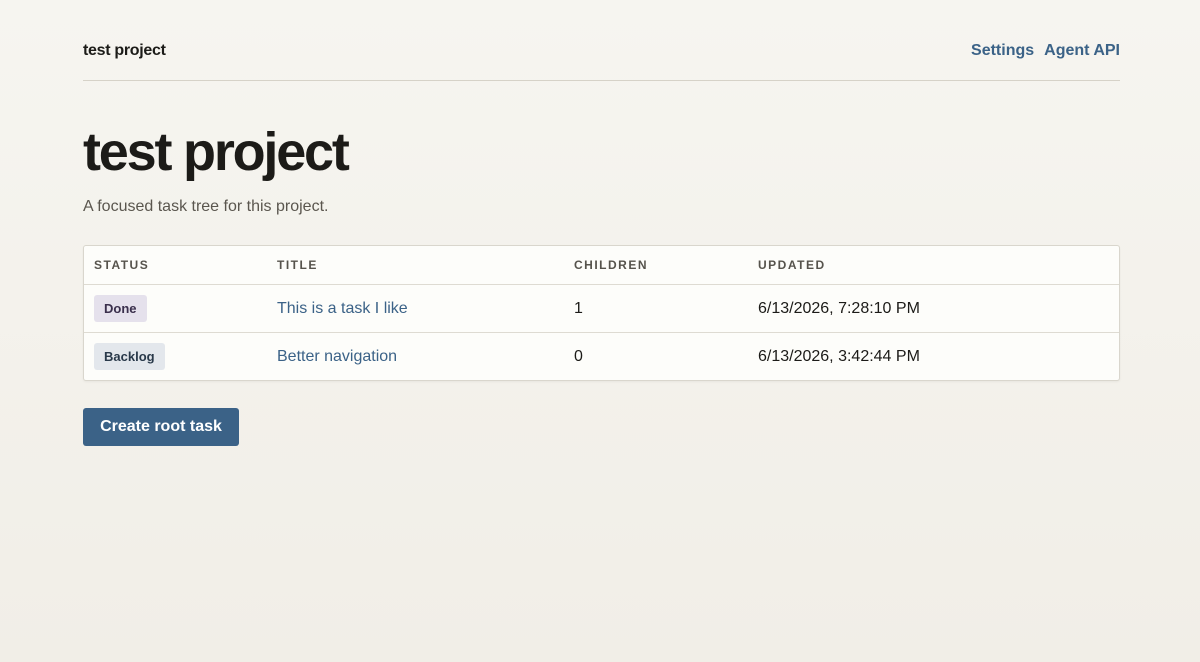  Describe the element at coordinates (1002, 51) in the screenshot. I see `settings-link: Settings` at that location.